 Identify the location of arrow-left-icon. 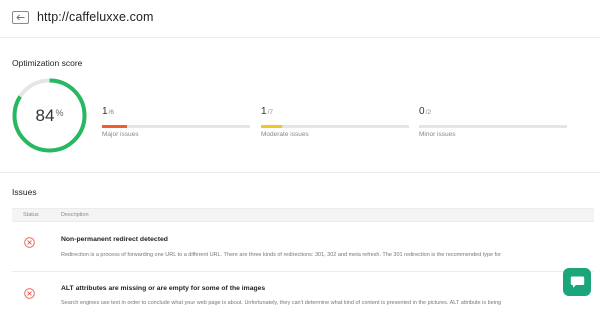
(20, 17).